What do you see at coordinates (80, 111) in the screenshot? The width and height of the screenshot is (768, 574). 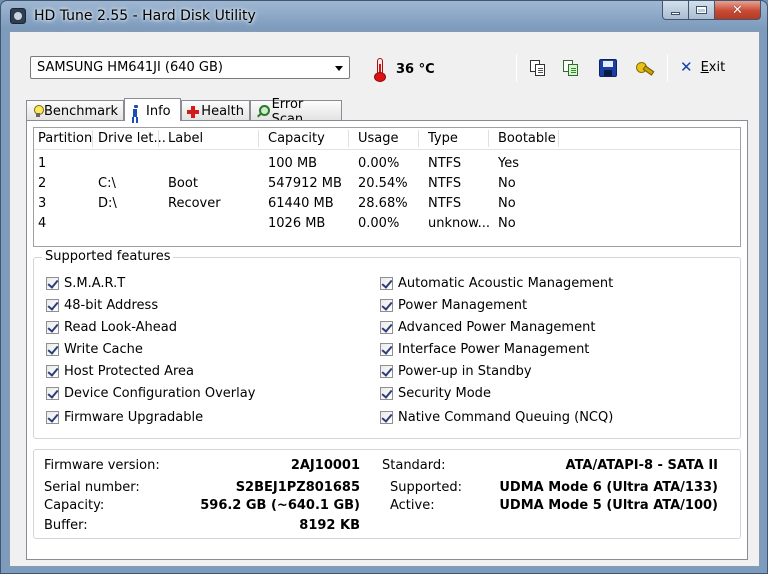 I see `tab-label: Benchmark` at bounding box center [80, 111].